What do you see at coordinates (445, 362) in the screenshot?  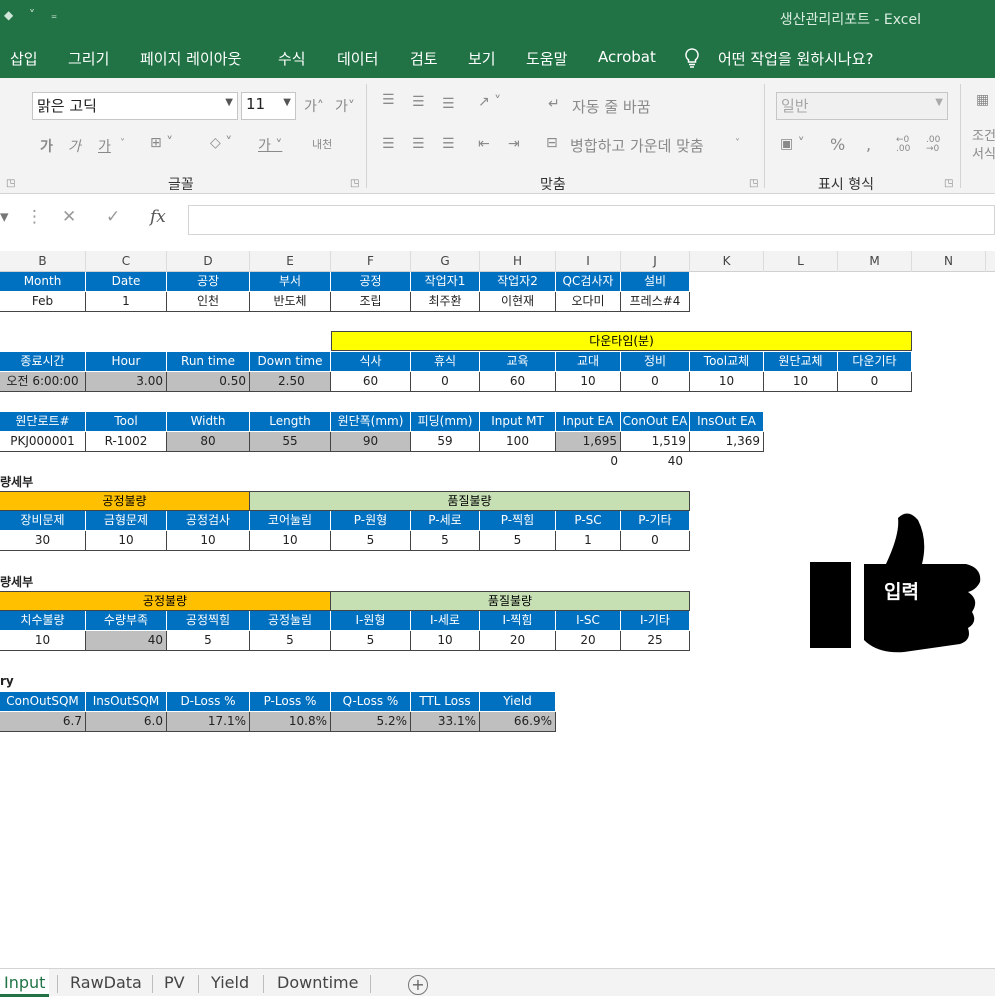 I see `header-cell: 휴식` at bounding box center [445, 362].